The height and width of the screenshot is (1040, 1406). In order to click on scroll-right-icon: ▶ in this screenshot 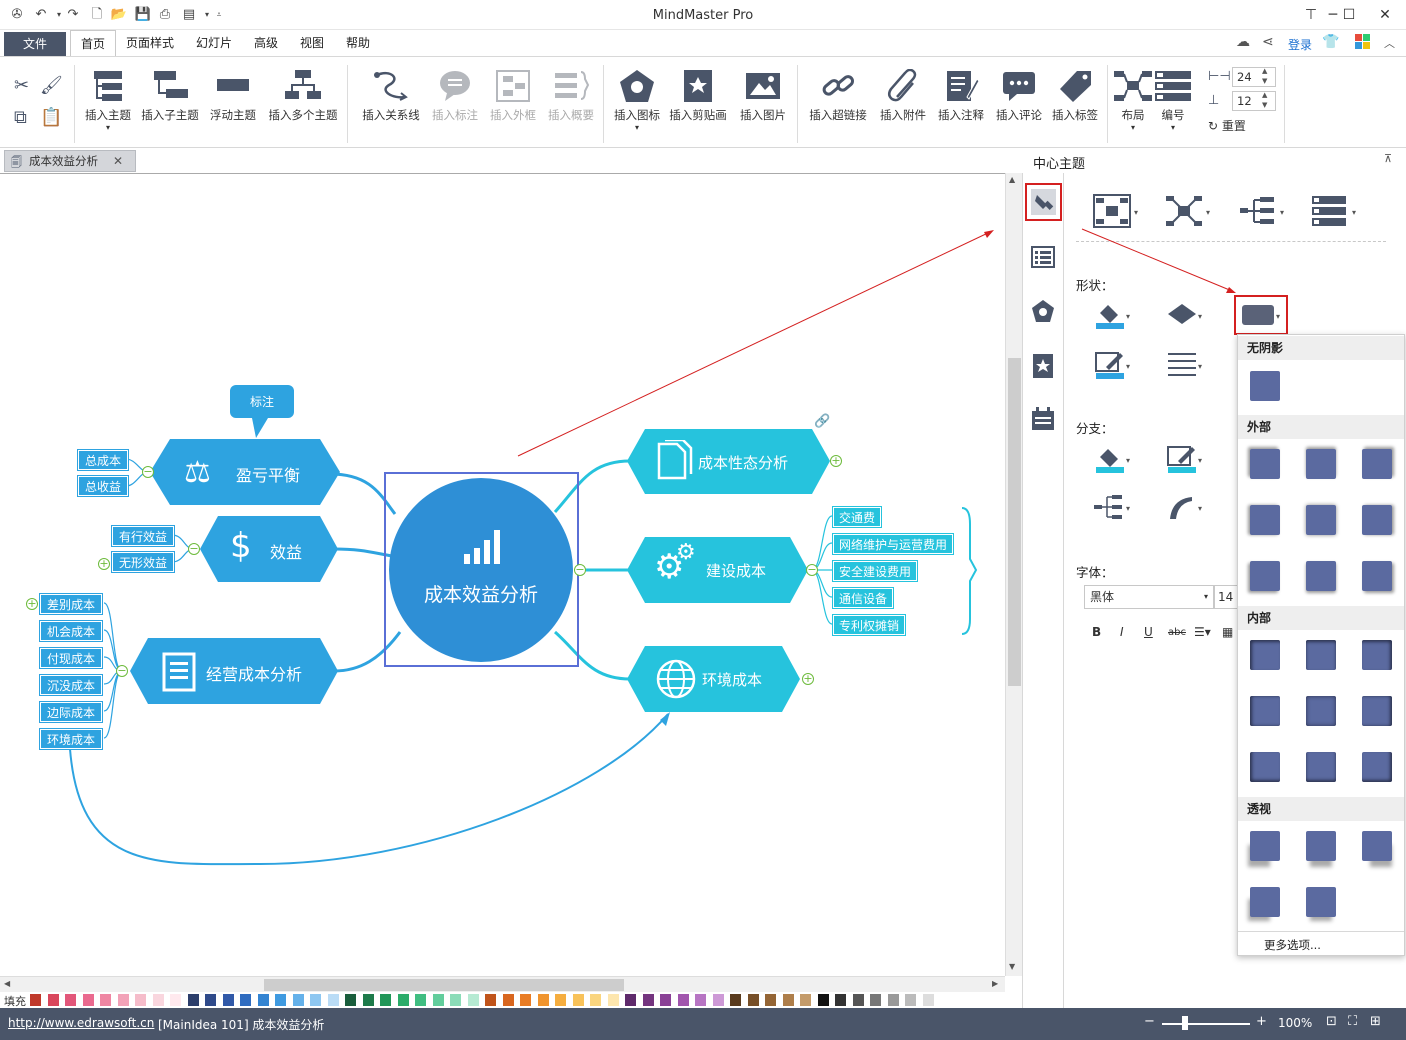, I will do `click(995, 983)`.